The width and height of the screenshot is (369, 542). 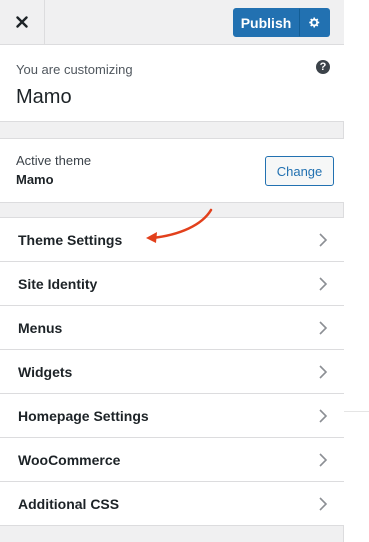 I want to click on section-label: WooCommerce, so click(x=69, y=459).